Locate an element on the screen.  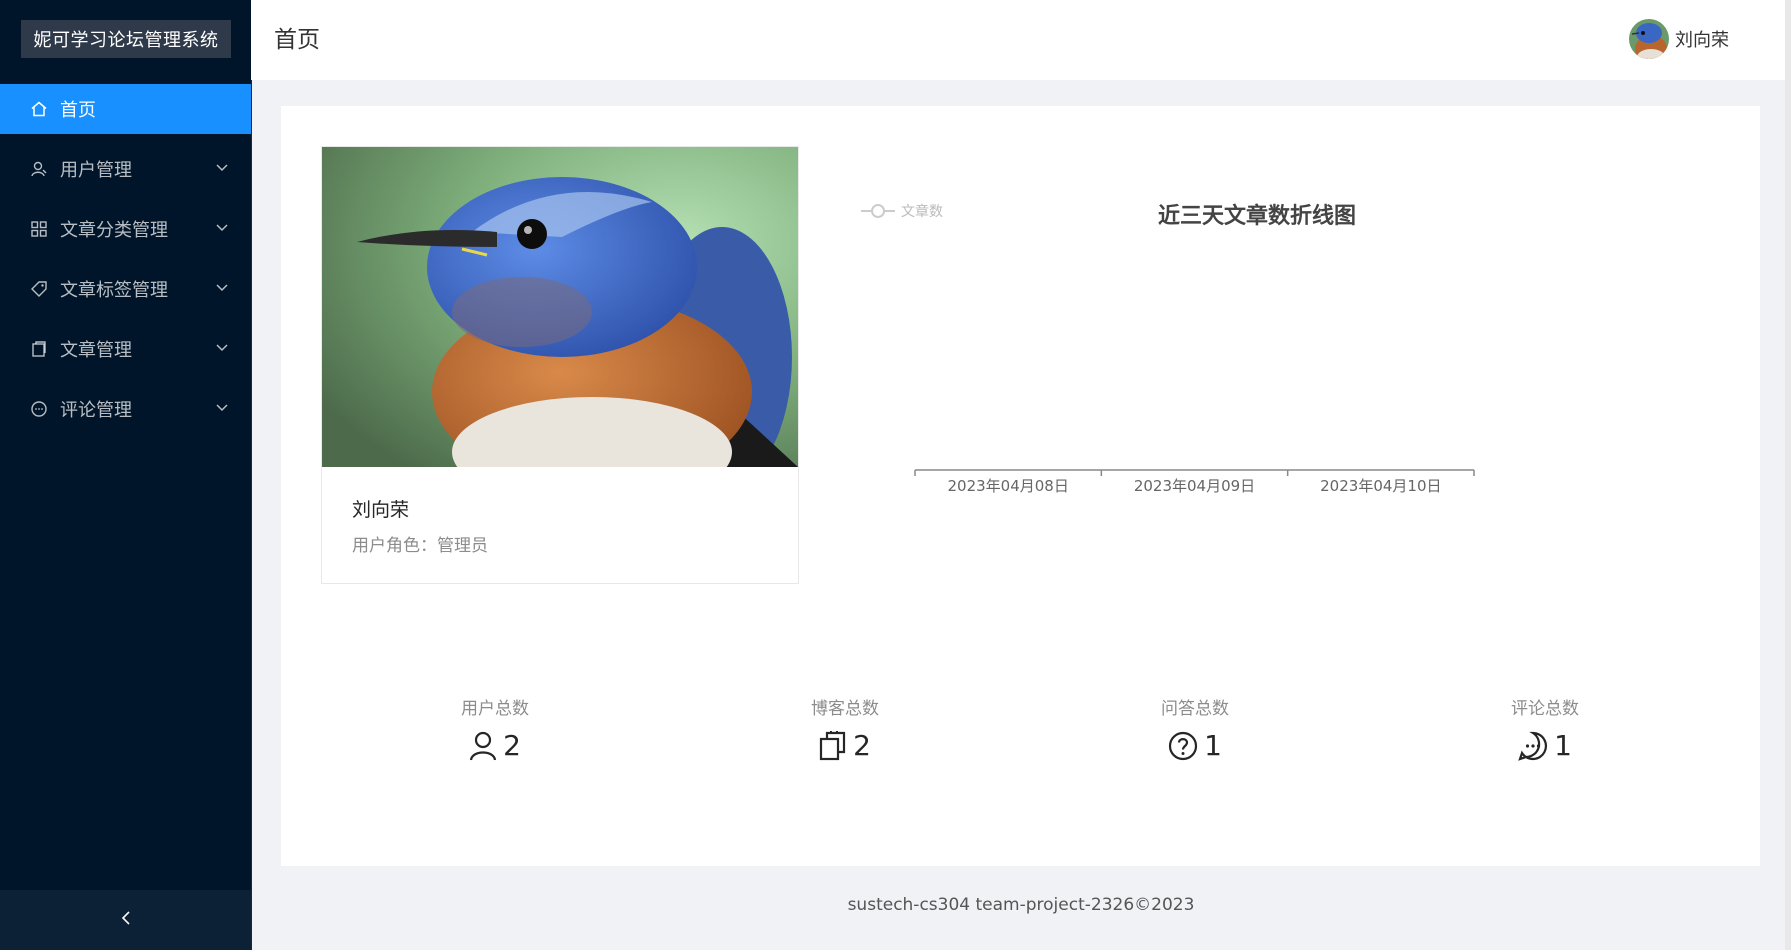
sidebar-item-comment-management: 评论管理 is located at coordinates (125, 409).